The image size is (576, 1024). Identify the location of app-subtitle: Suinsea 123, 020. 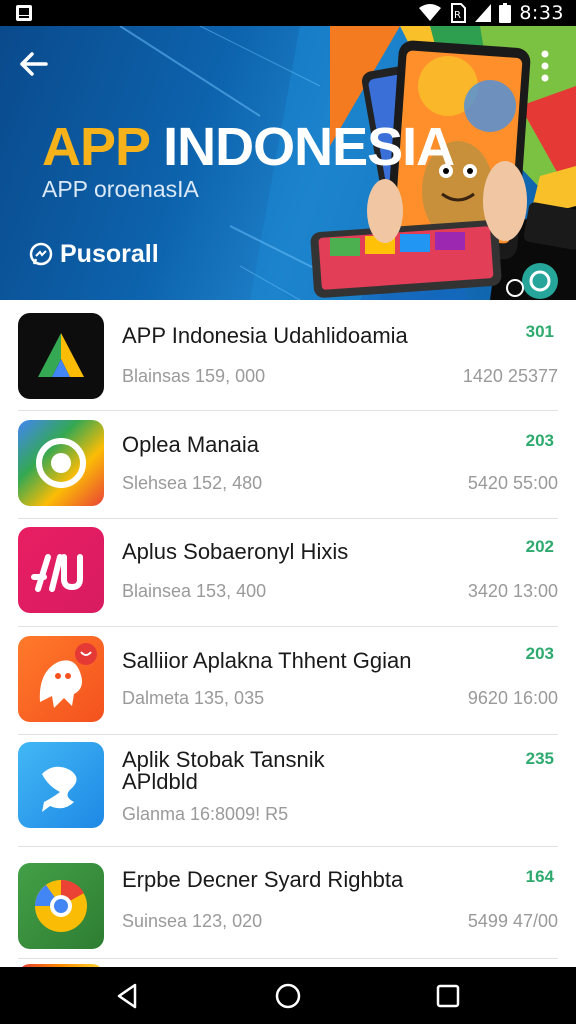
(192, 921).